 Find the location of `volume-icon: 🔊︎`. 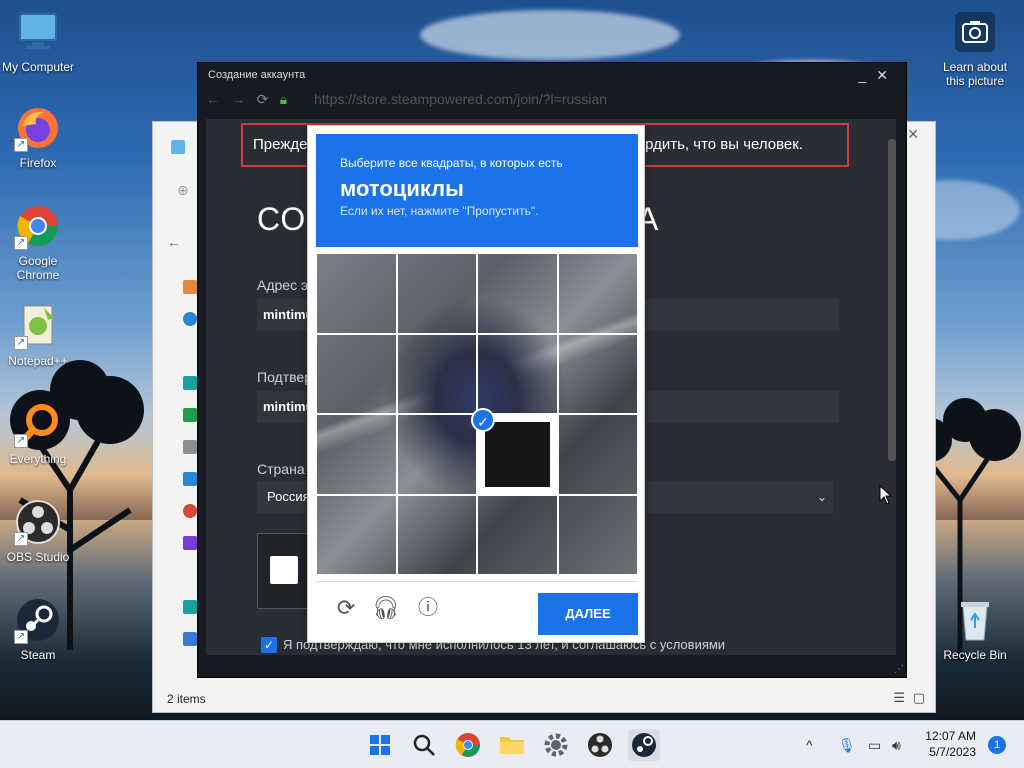

volume-icon: 🔊︎ is located at coordinates (896, 744).